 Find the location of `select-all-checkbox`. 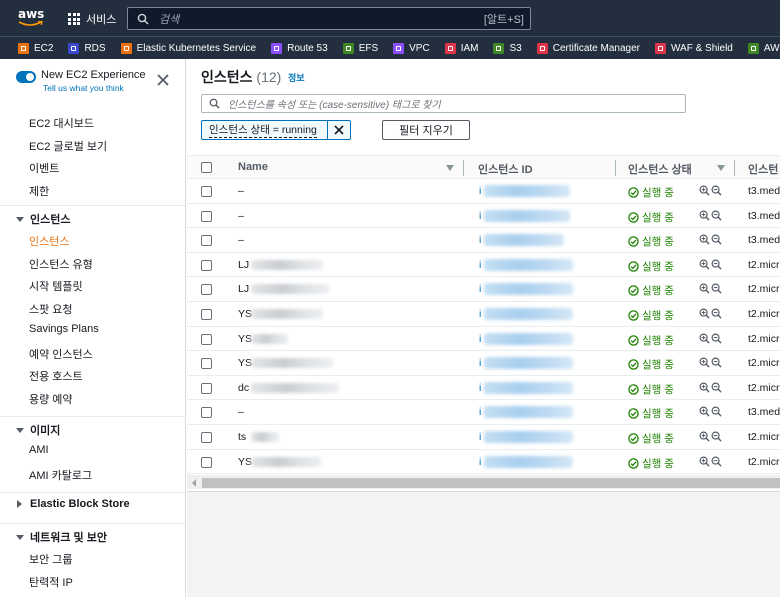

select-all-checkbox is located at coordinates (206, 167).